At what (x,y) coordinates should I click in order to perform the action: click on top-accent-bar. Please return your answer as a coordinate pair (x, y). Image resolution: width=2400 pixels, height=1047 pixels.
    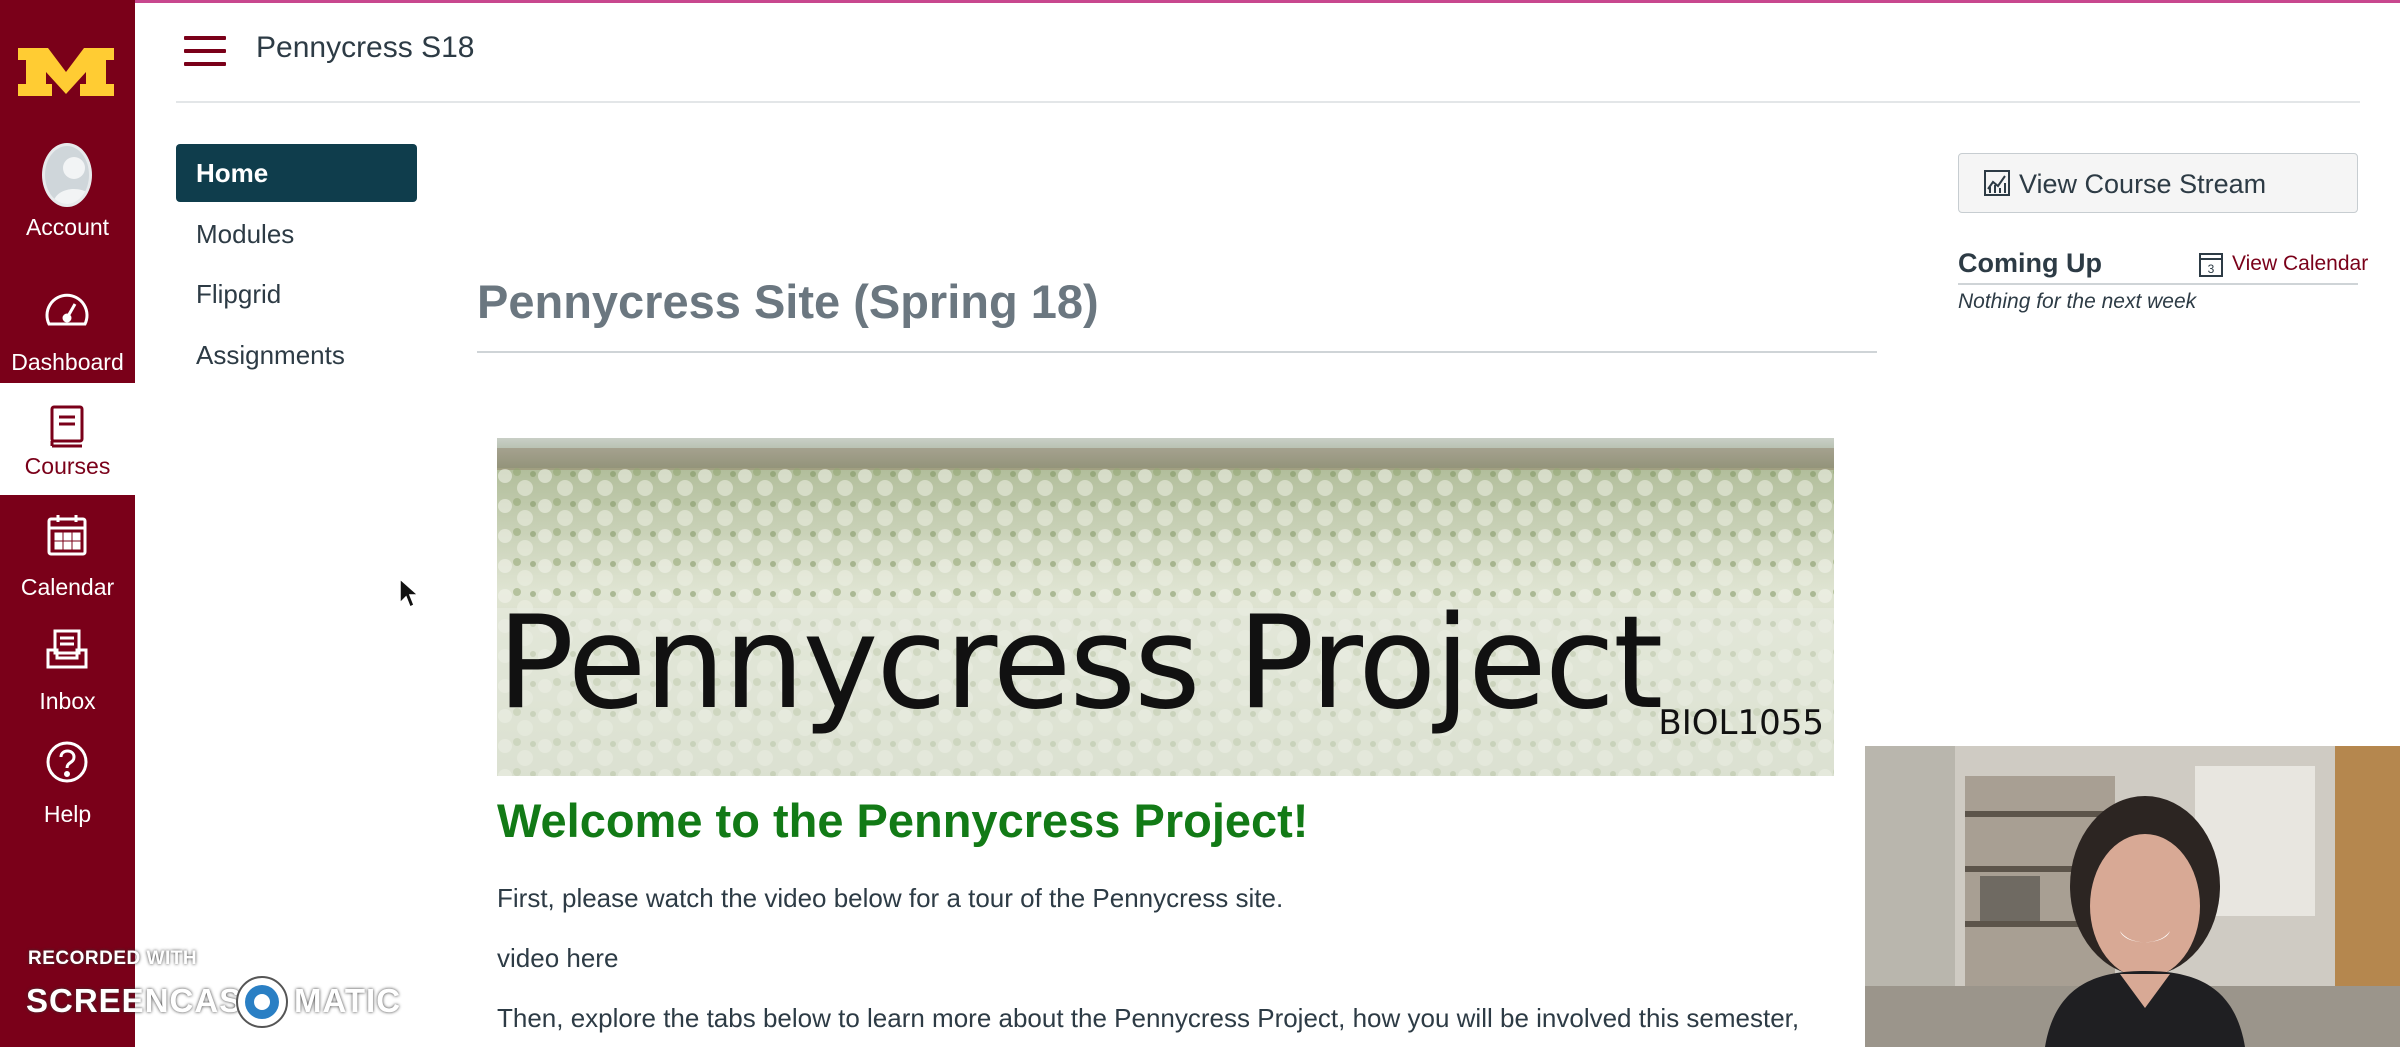
    Looking at the image, I should click on (1200, 1).